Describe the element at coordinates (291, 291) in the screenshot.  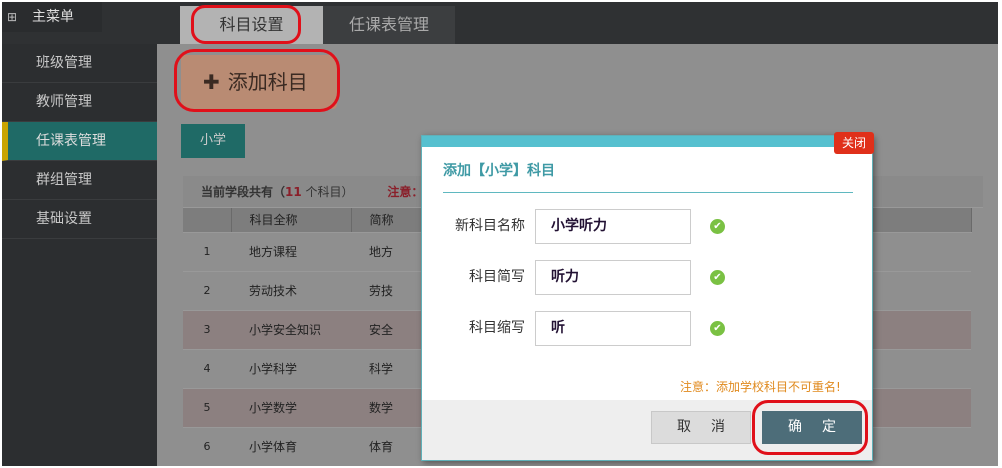
I see `row-full-name: 劳动技术` at that location.